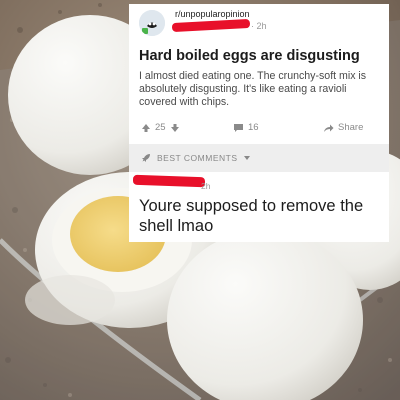 This screenshot has height=400, width=400. I want to click on comment-username-redaction, so click(169, 181).